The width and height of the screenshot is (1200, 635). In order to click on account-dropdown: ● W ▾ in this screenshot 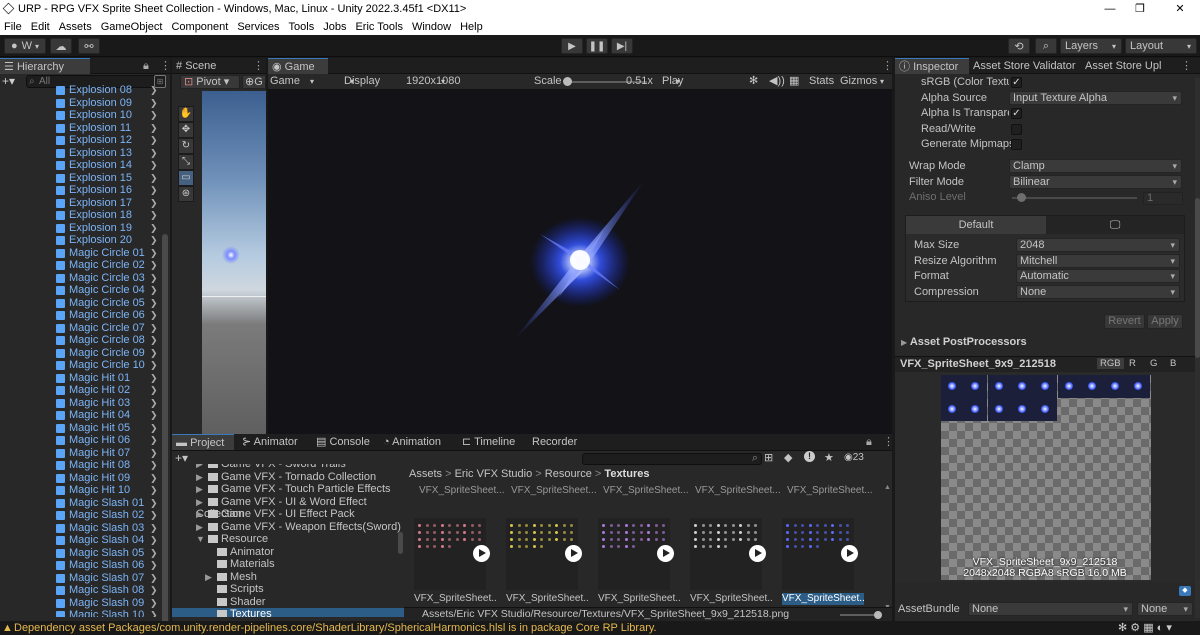, I will do `click(25, 46)`.